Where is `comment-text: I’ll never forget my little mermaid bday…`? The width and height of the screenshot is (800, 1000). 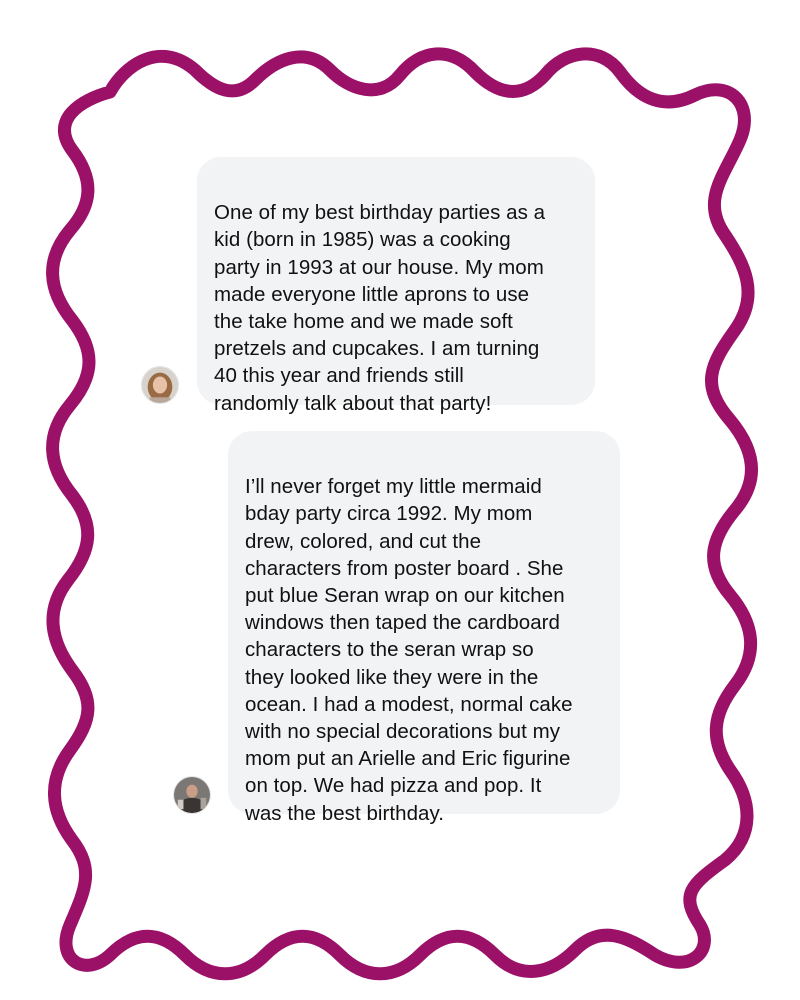 comment-text: I’ll never forget my little mermaid bday… is located at coordinates (409, 650).